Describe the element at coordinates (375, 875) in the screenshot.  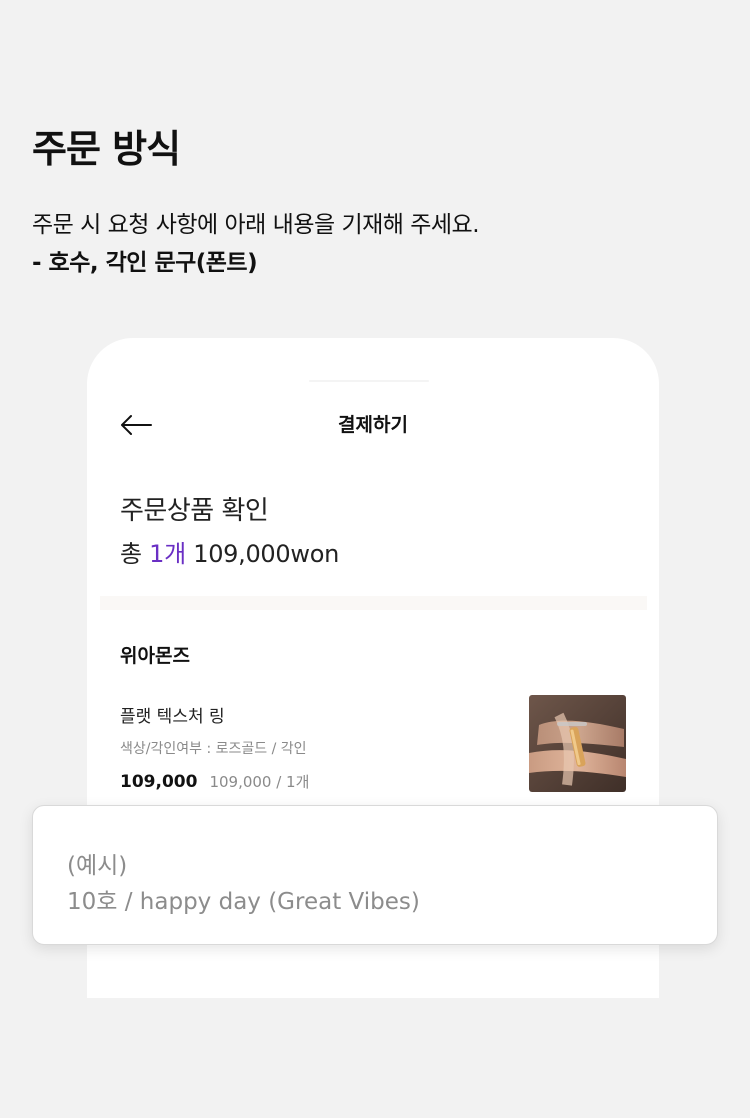
I see `example-callout: (예시) 10호 / happy day (Great Vibes)` at that location.